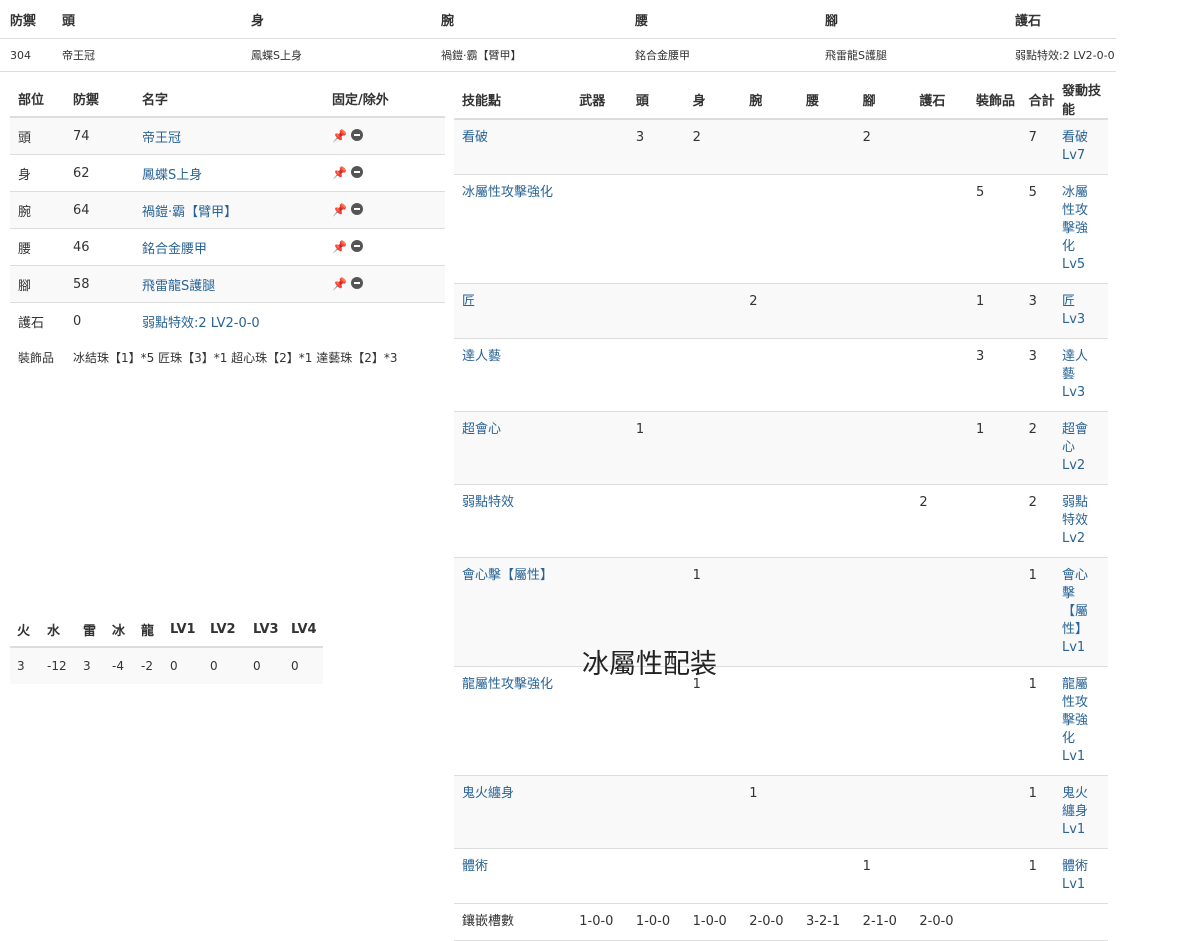  Describe the element at coordinates (28, 665) in the screenshot. I see `resist-value: 3` at that location.